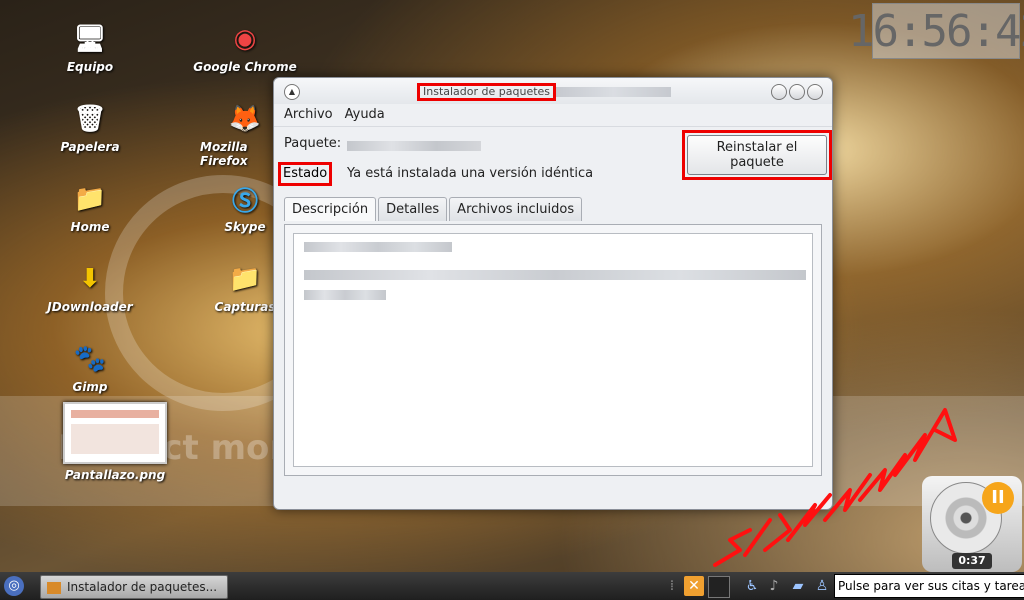 The width and height of the screenshot is (1024, 600). What do you see at coordinates (54, 587) in the screenshot?
I see `package-icon` at bounding box center [54, 587].